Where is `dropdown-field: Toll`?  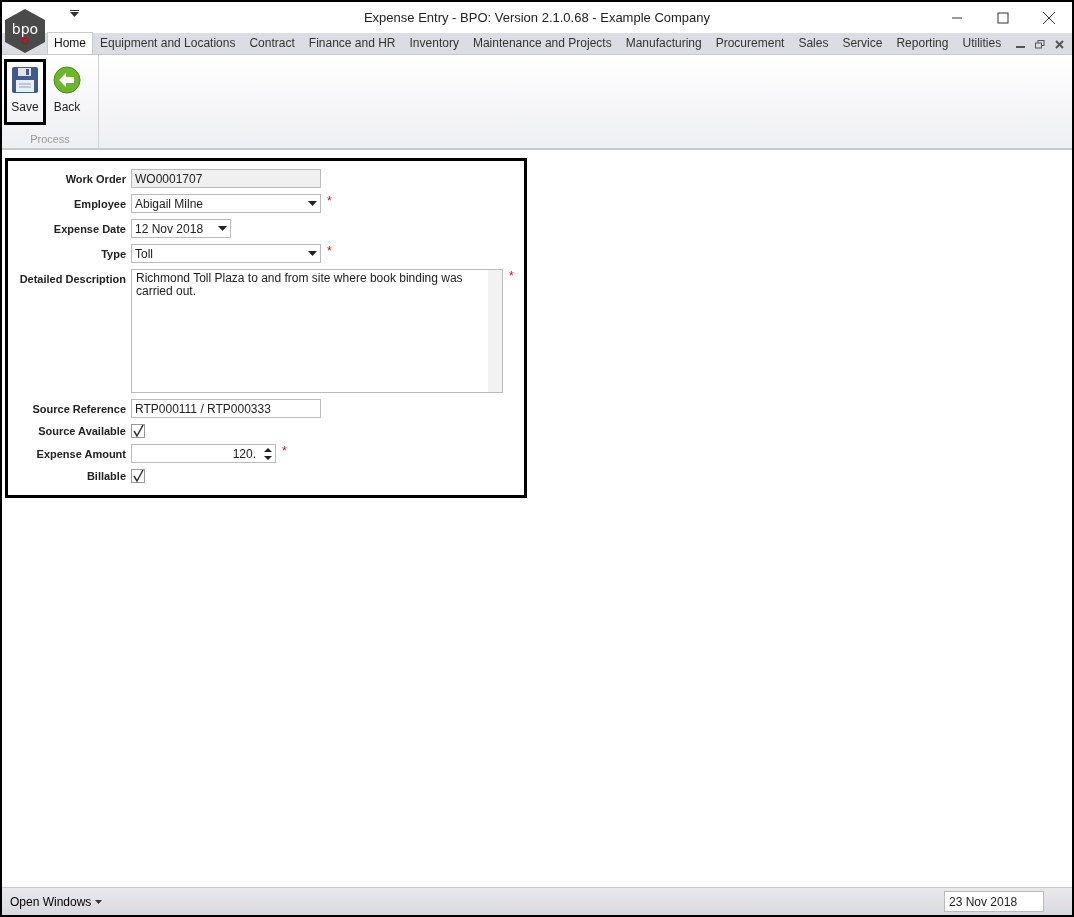
dropdown-field: Toll is located at coordinates (226, 253).